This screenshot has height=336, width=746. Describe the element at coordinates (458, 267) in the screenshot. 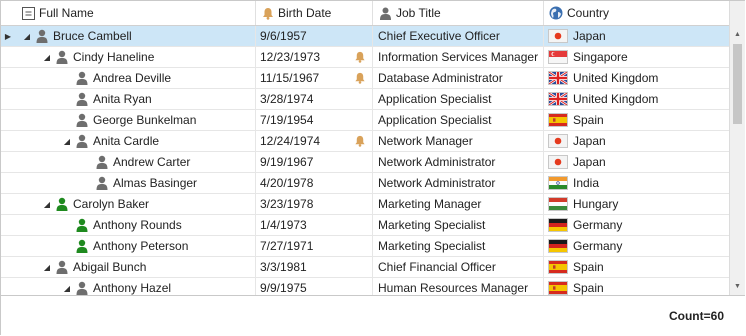

I see `job-title-cell: Chief Financial Officer` at that location.